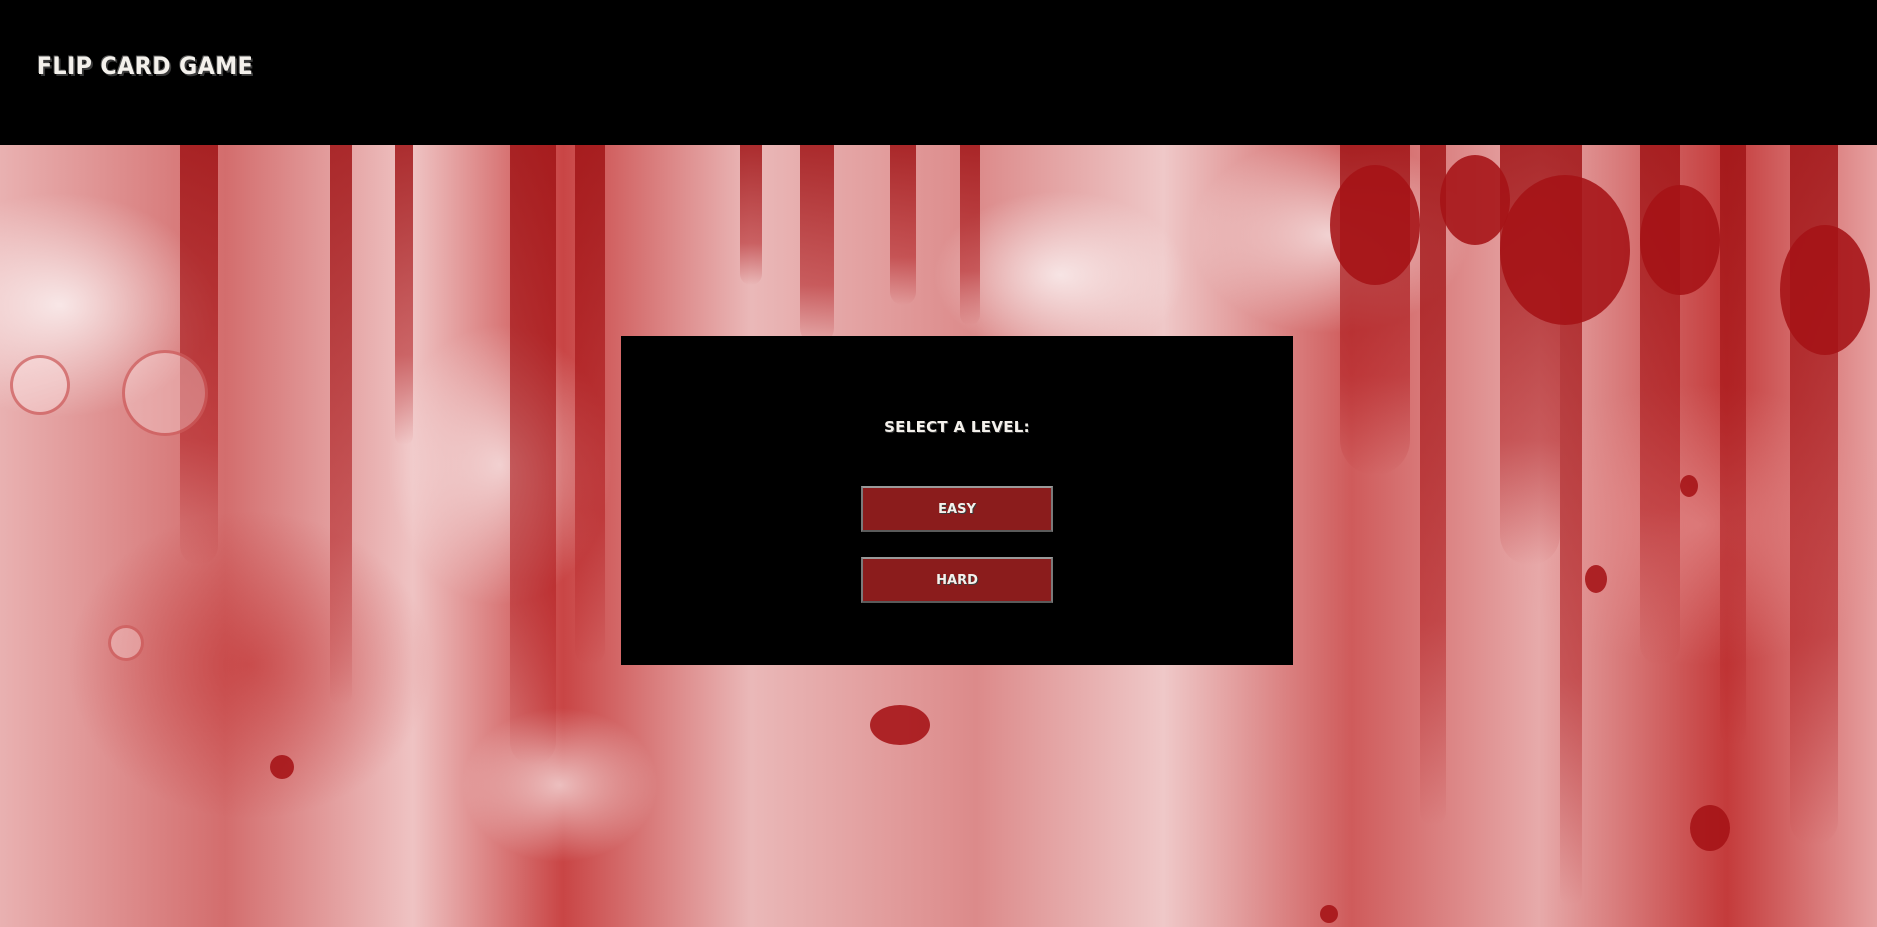  What do you see at coordinates (957, 509) in the screenshot?
I see `easy-level-button: EASY` at bounding box center [957, 509].